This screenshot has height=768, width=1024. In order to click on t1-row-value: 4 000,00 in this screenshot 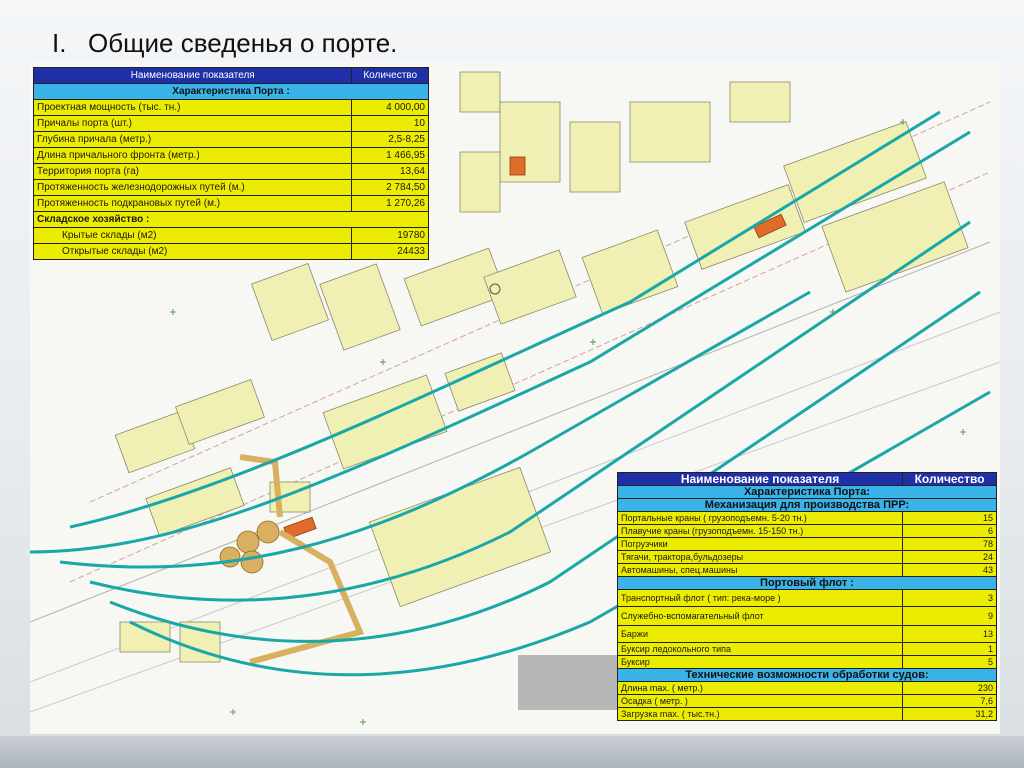, I will do `click(390, 107)`.